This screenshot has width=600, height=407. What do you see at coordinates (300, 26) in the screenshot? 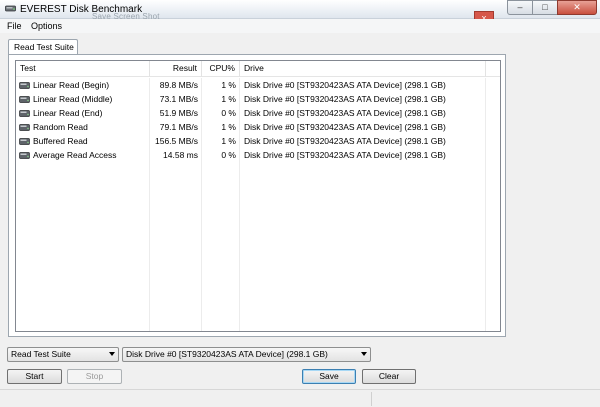
I see `menu-bar: File Options` at bounding box center [300, 26].